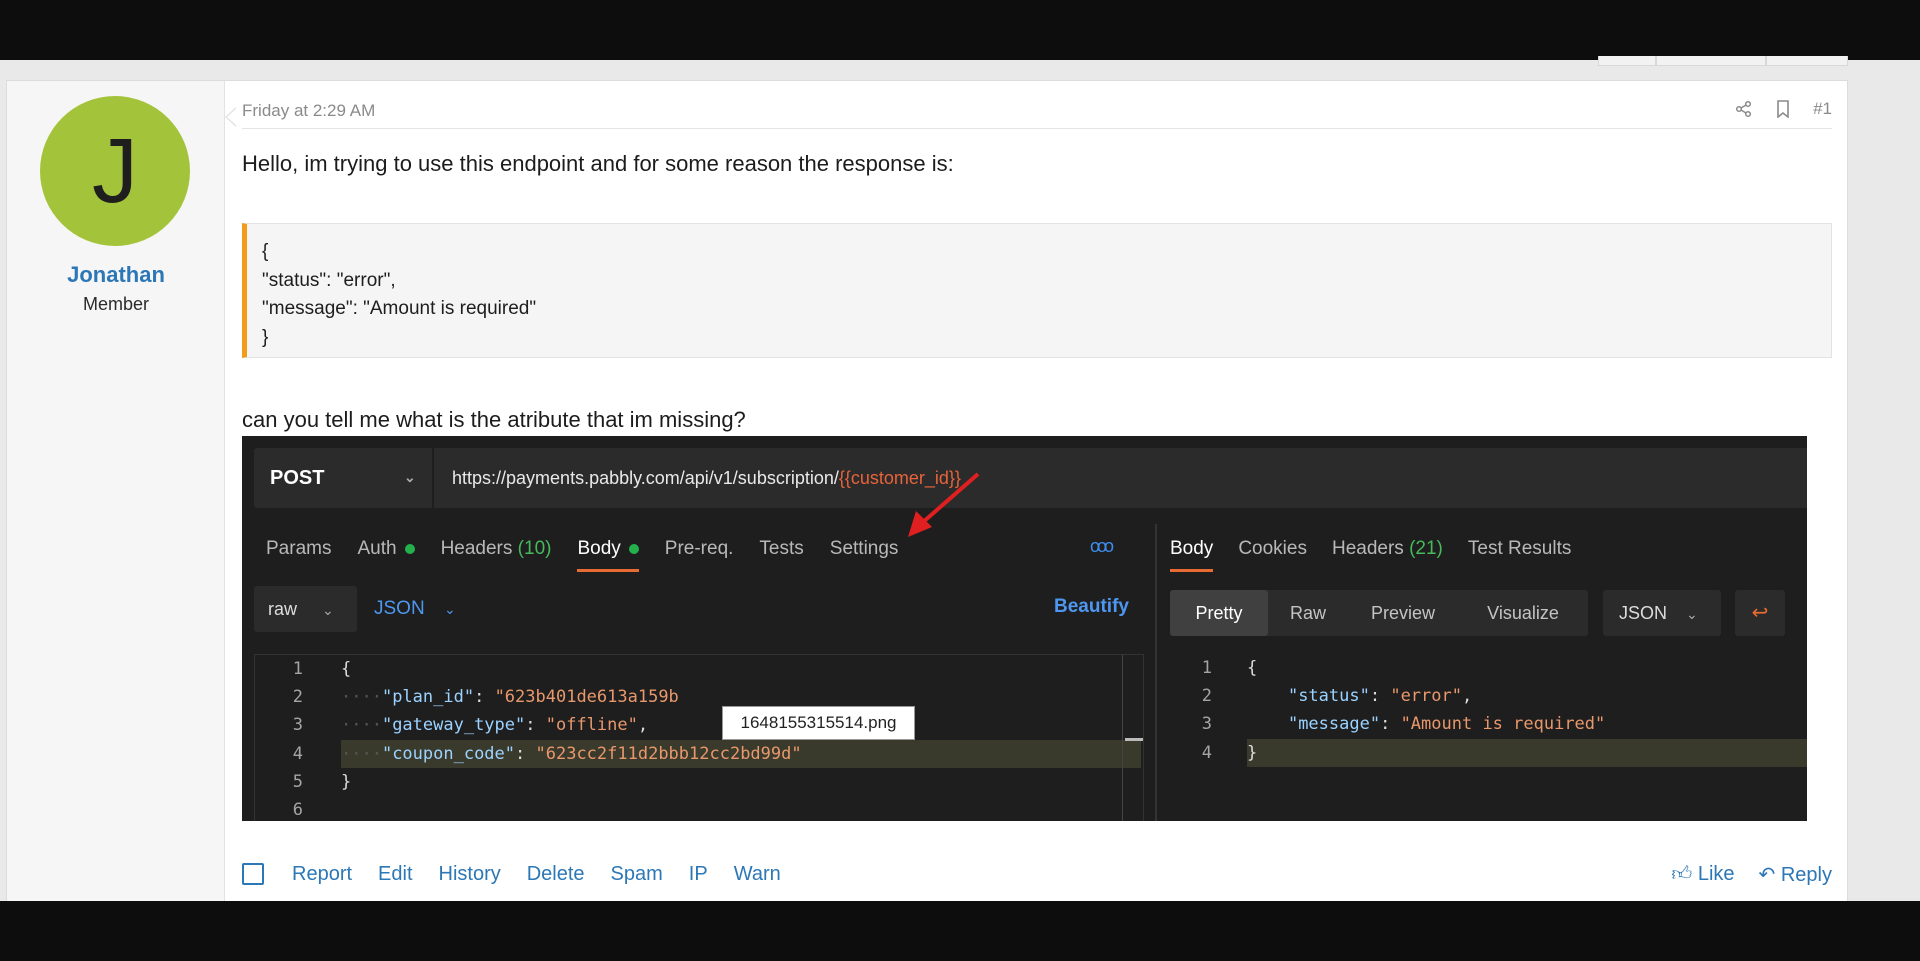 The height and width of the screenshot is (961, 1920). What do you see at coordinates (399, 608) in the screenshot?
I see `json-label: JSON` at bounding box center [399, 608].